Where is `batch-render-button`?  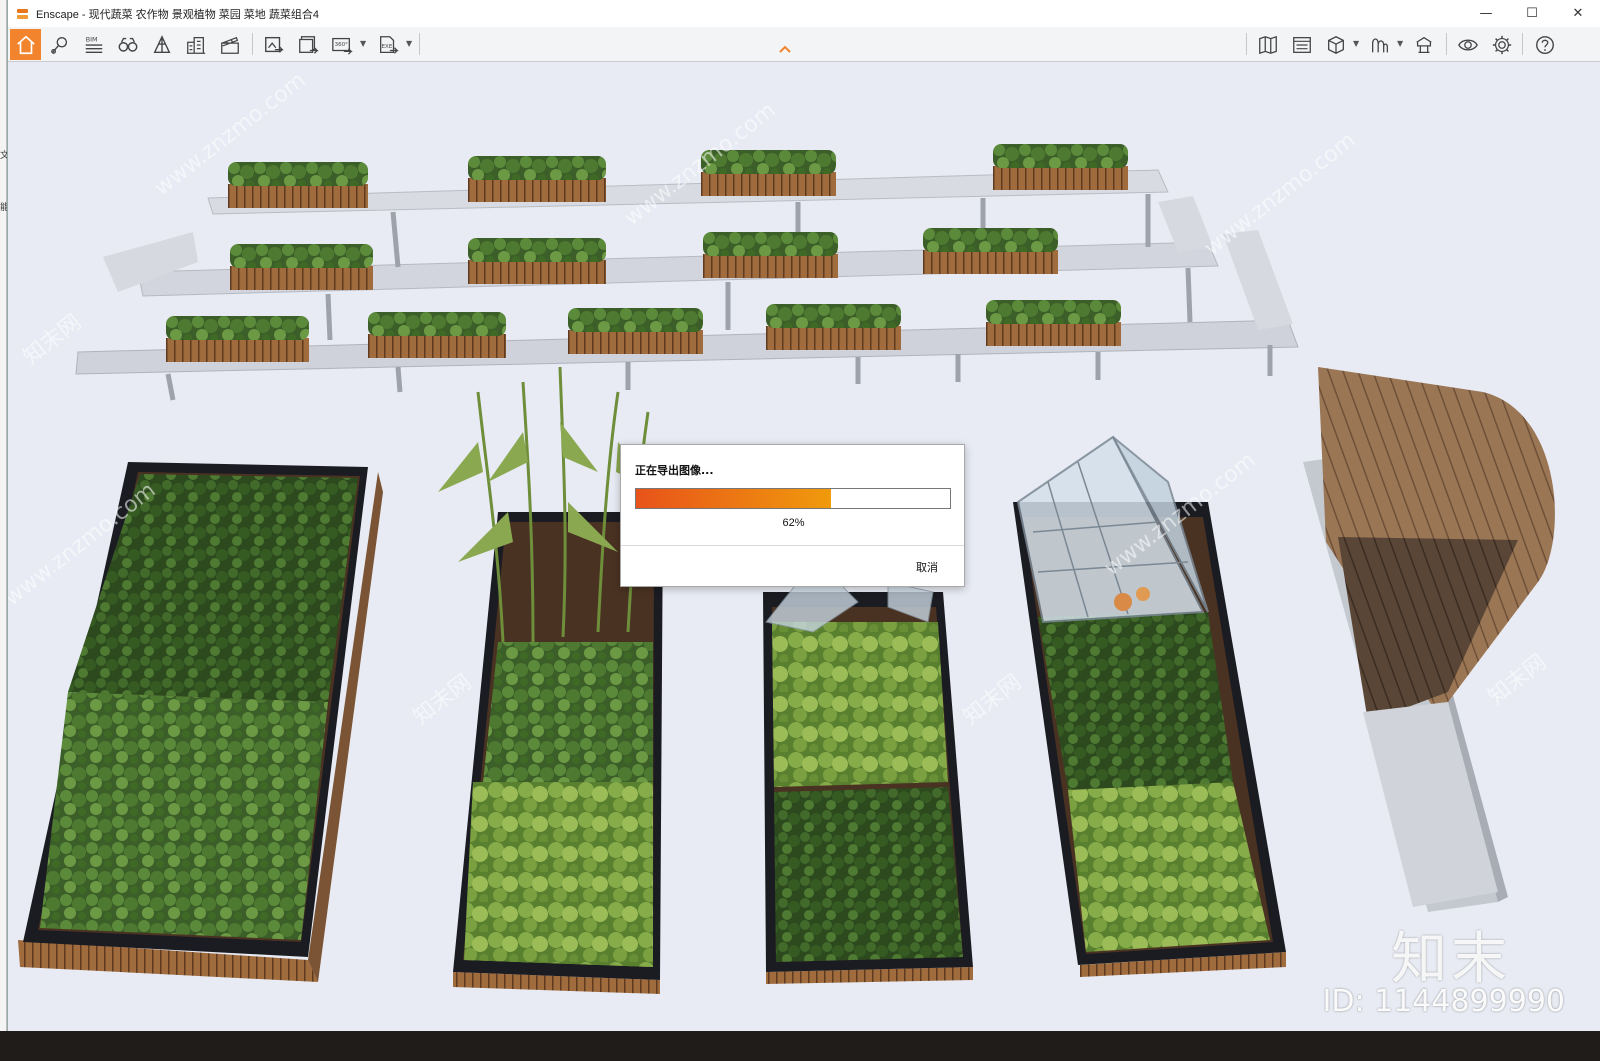
batch-render-button is located at coordinates (307, 44).